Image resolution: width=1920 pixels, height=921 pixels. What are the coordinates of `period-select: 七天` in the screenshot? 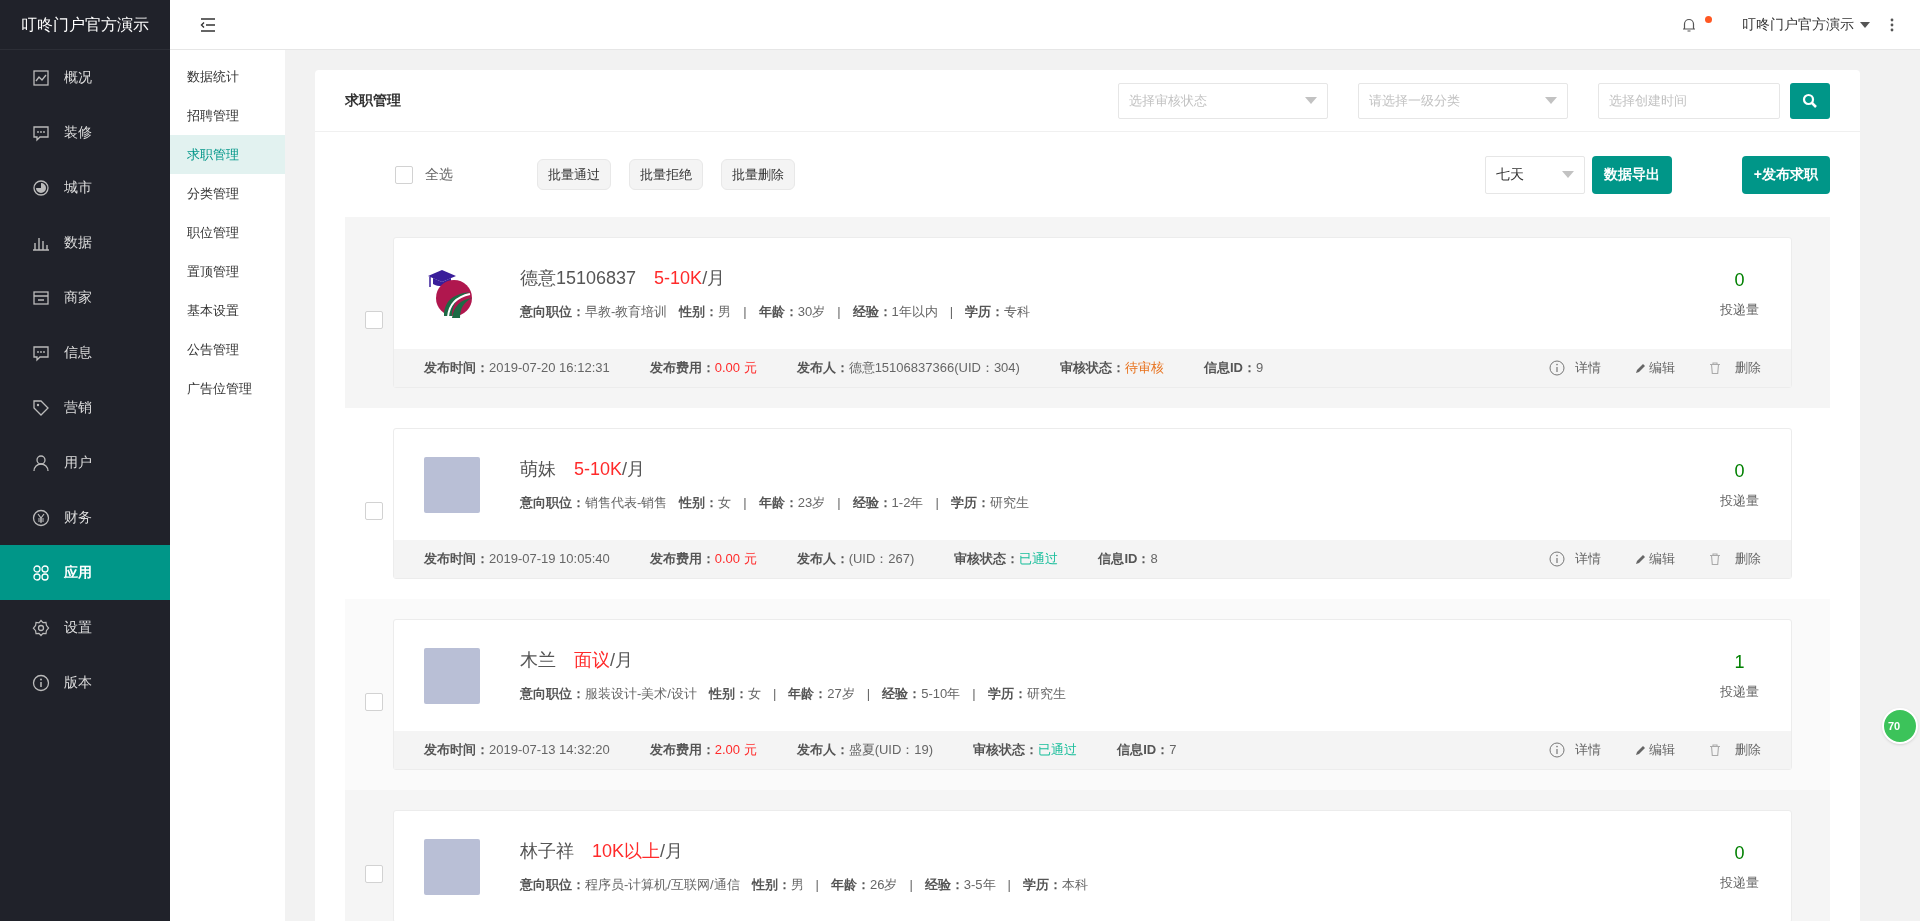 It's located at (1534, 174).